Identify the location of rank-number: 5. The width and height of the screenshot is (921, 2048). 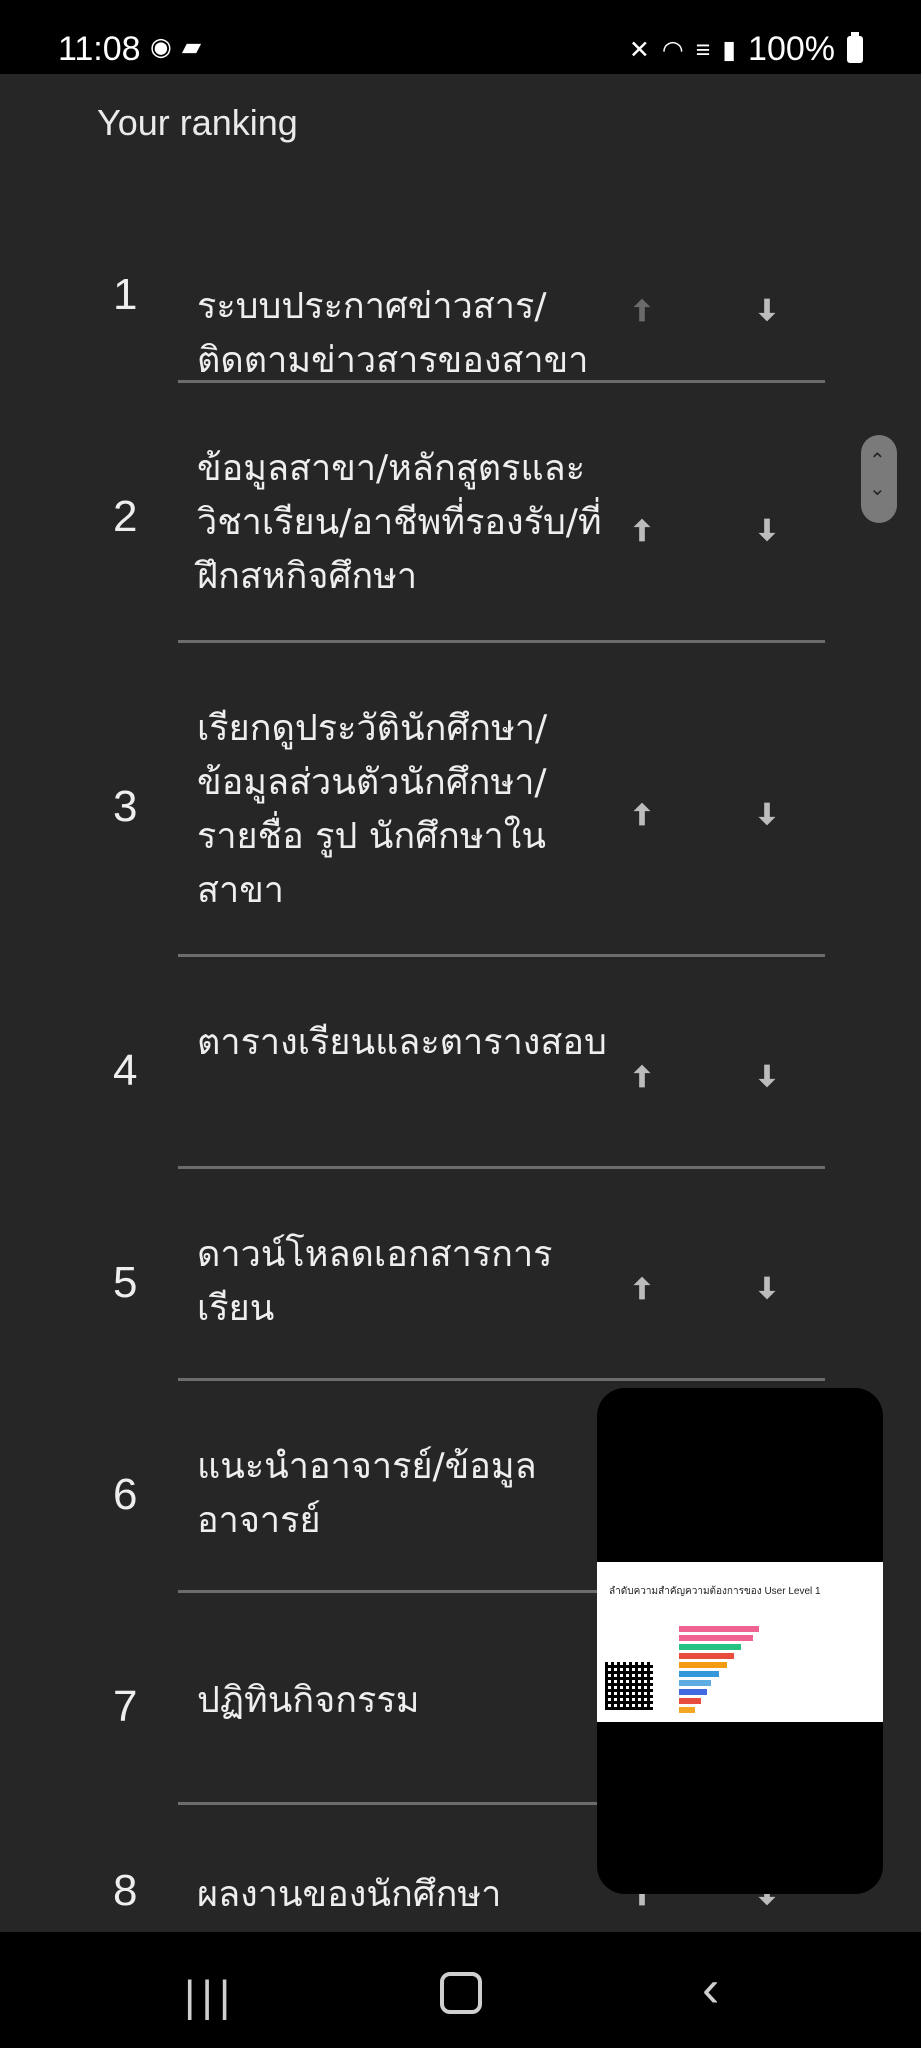
(125, 1282).